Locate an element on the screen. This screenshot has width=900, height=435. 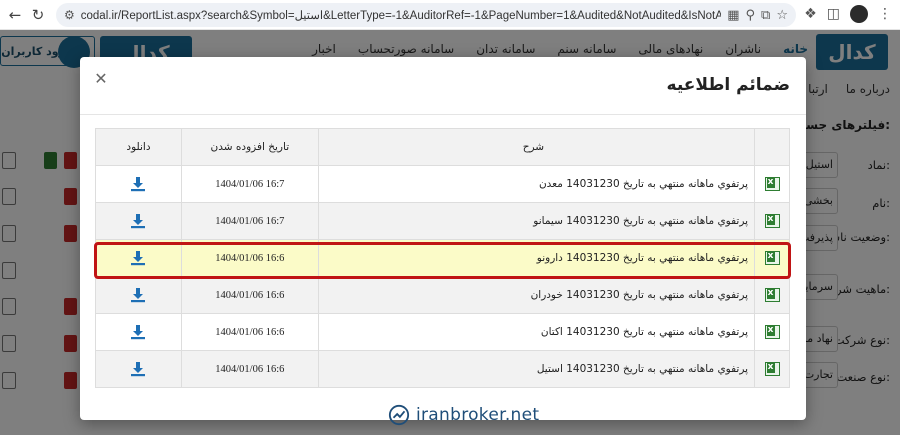
watermark: iranbroker.net is located at coordinates (463, 415).